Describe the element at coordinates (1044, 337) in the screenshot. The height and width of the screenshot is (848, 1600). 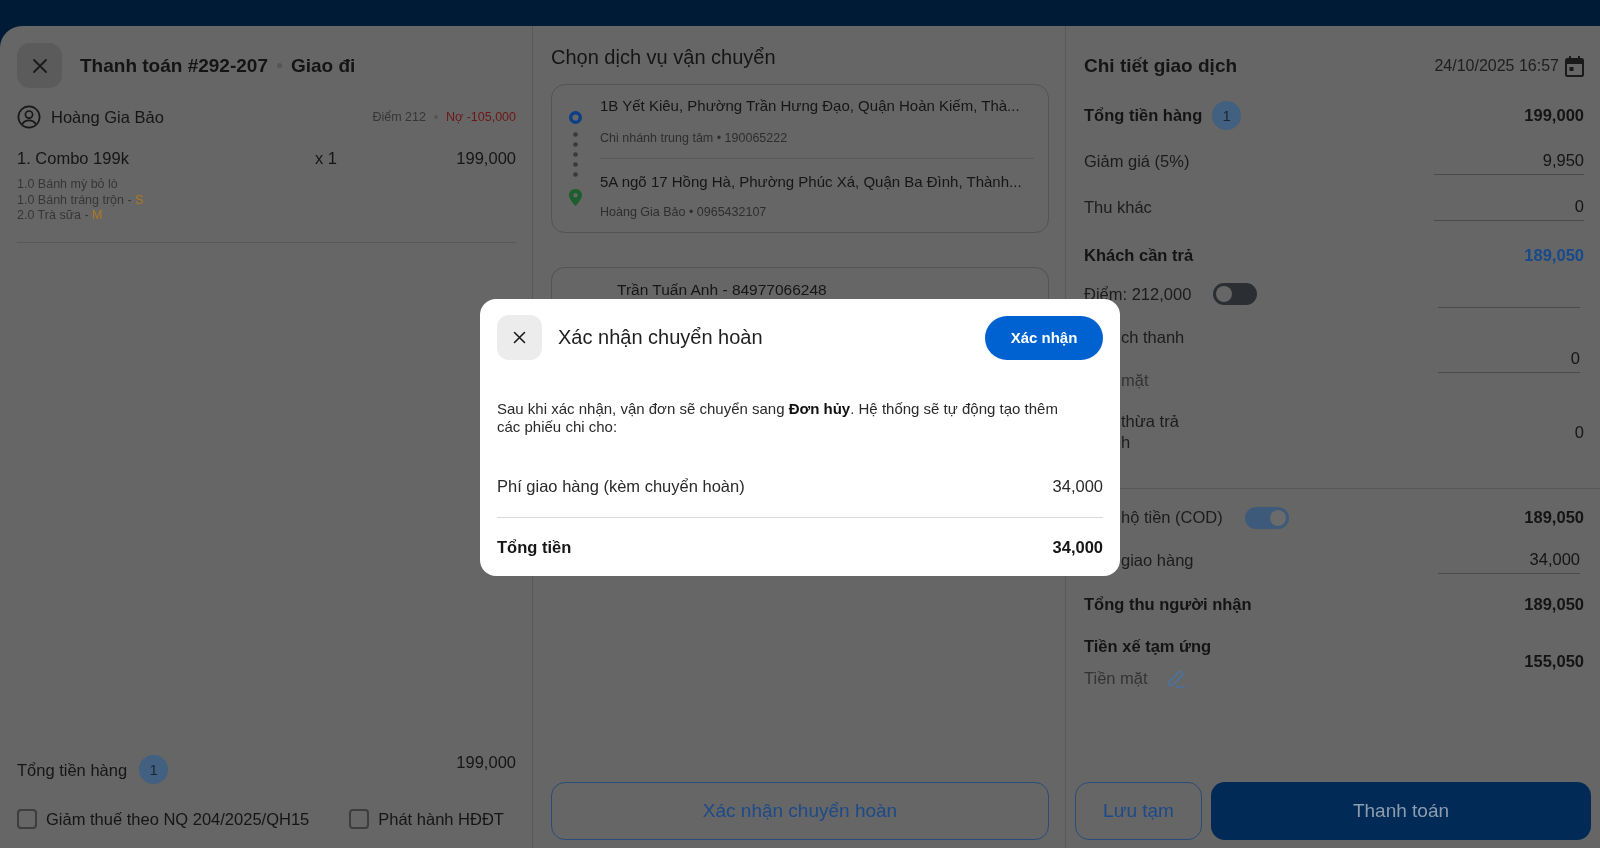
I see `confirm-button: Xác nhận` at that location.